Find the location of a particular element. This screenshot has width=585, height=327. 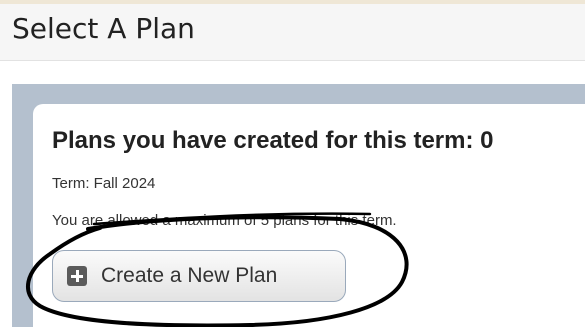

page-title: Select A Plan is located at coordinates (103, 28).